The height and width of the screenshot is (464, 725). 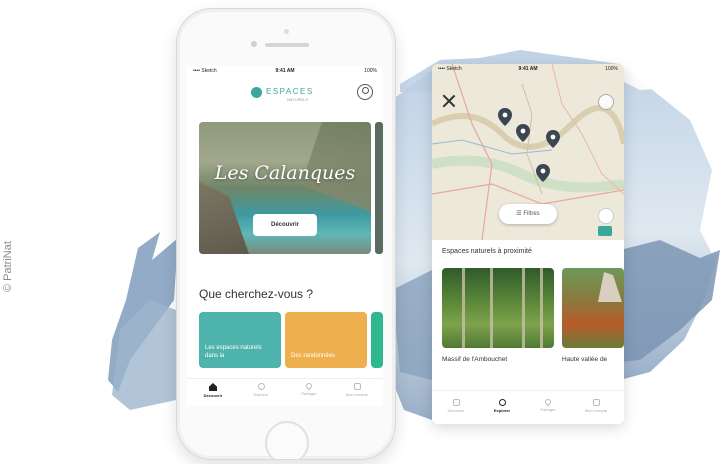 What do you see at coordinates (605, 231) in the screenshot?
I see `layer-toggle-button` at bounding box center [605, 231].